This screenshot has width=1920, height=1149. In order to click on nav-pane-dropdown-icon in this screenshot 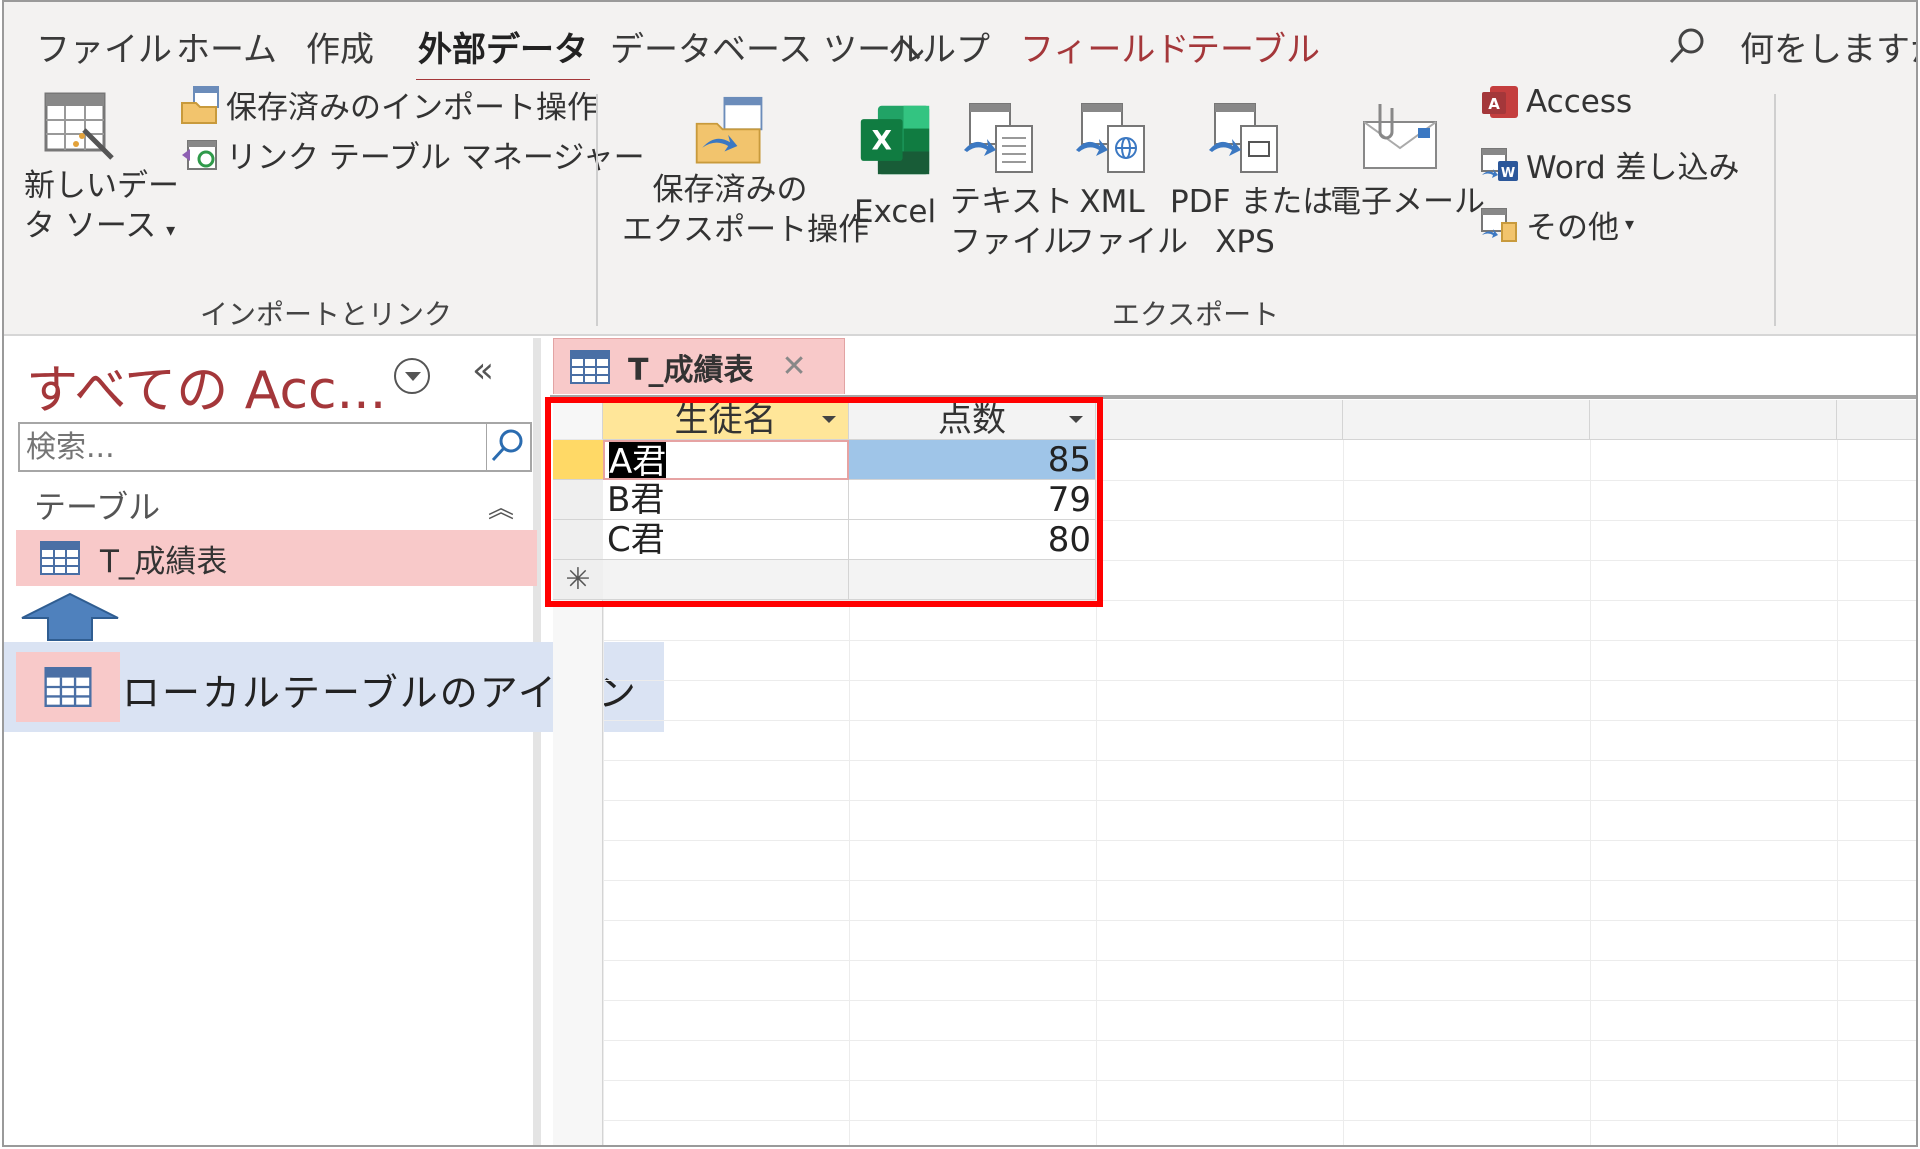, I will do `click(412, 376)`.